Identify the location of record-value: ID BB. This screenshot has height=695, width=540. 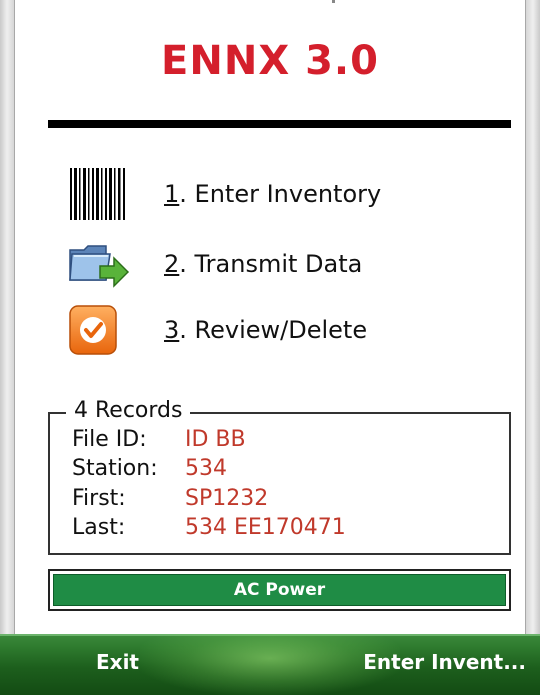
(215, 439).